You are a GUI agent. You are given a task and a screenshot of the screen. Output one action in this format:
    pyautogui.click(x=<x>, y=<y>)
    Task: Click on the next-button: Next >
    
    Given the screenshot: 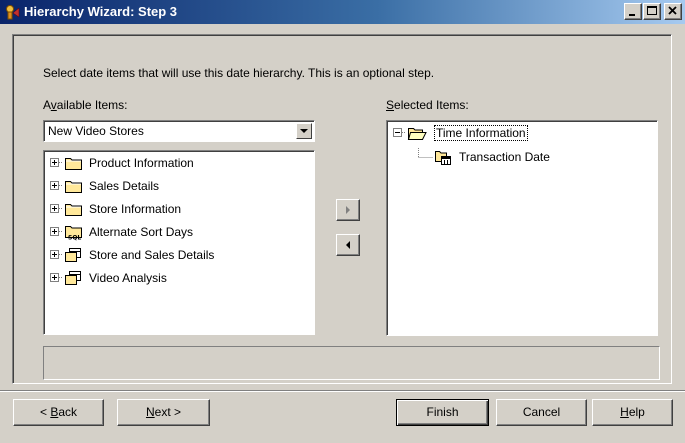 What is the action you would take?
    pyautogui.click(x=163, y=412)
    